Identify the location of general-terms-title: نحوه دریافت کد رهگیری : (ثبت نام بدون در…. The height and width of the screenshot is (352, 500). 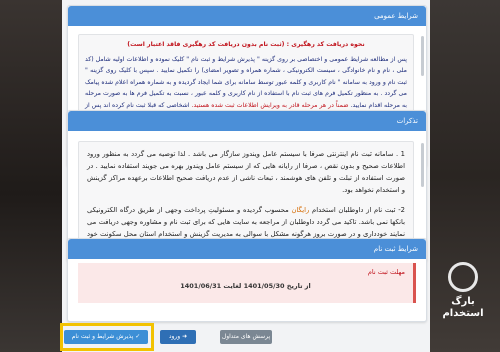
(246, 44).